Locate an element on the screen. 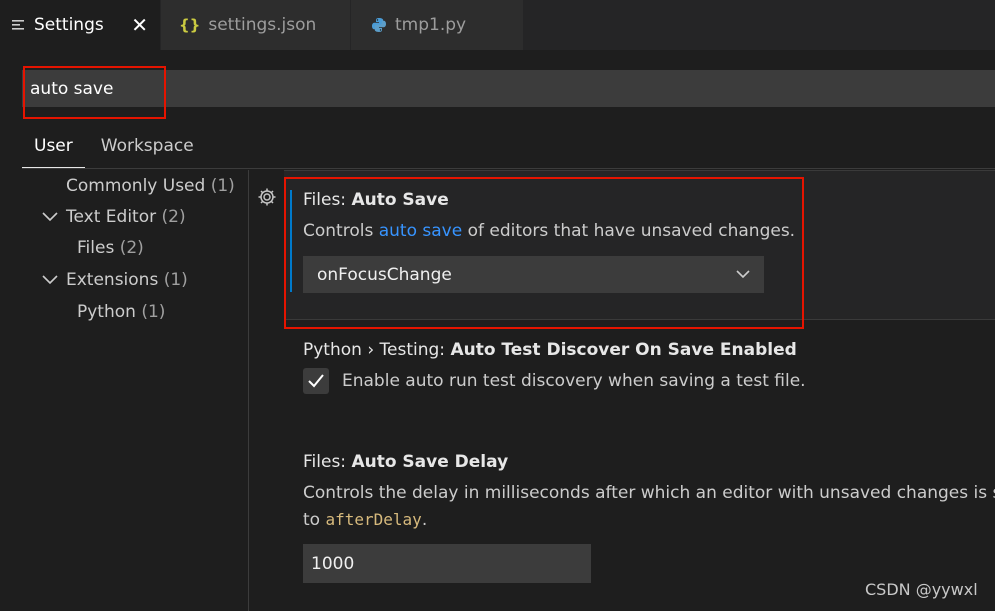  setting-key: Auto Save is located at coordinates (400, 200).